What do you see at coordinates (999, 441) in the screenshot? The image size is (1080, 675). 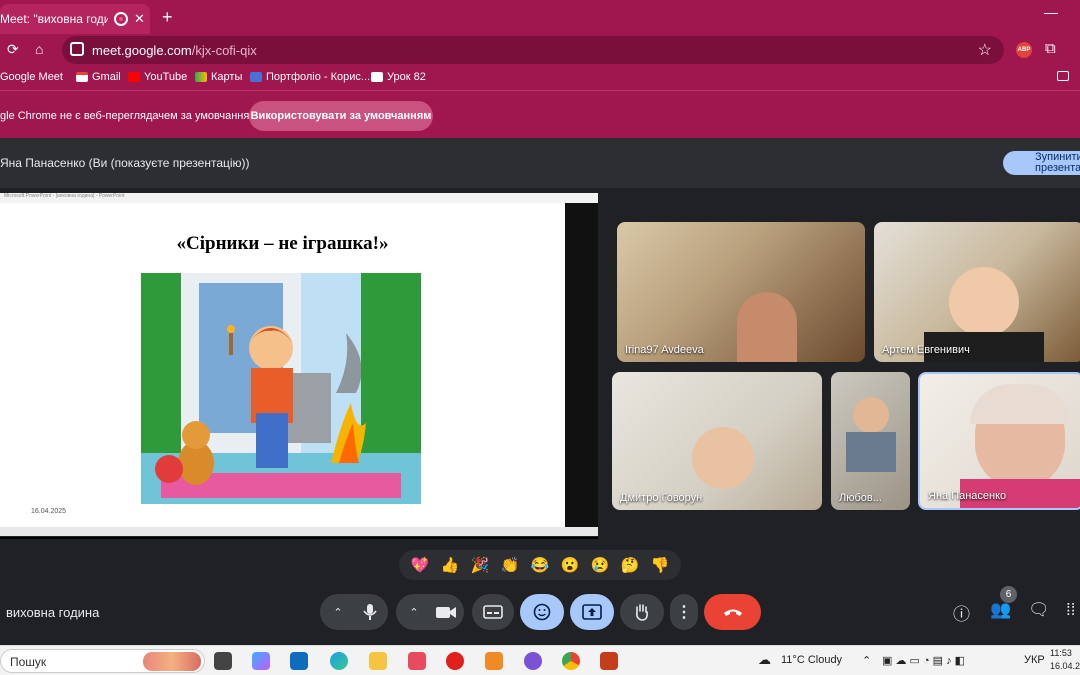 I see `participant-tile-self: Яна Панасенко` at bounding box center [999, 441].